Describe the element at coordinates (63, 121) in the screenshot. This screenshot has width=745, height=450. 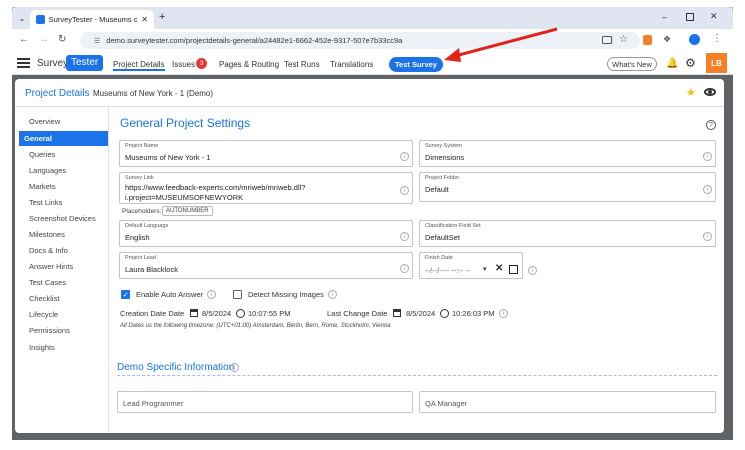
I see `sidebar-item-overview: Overview` at that location.